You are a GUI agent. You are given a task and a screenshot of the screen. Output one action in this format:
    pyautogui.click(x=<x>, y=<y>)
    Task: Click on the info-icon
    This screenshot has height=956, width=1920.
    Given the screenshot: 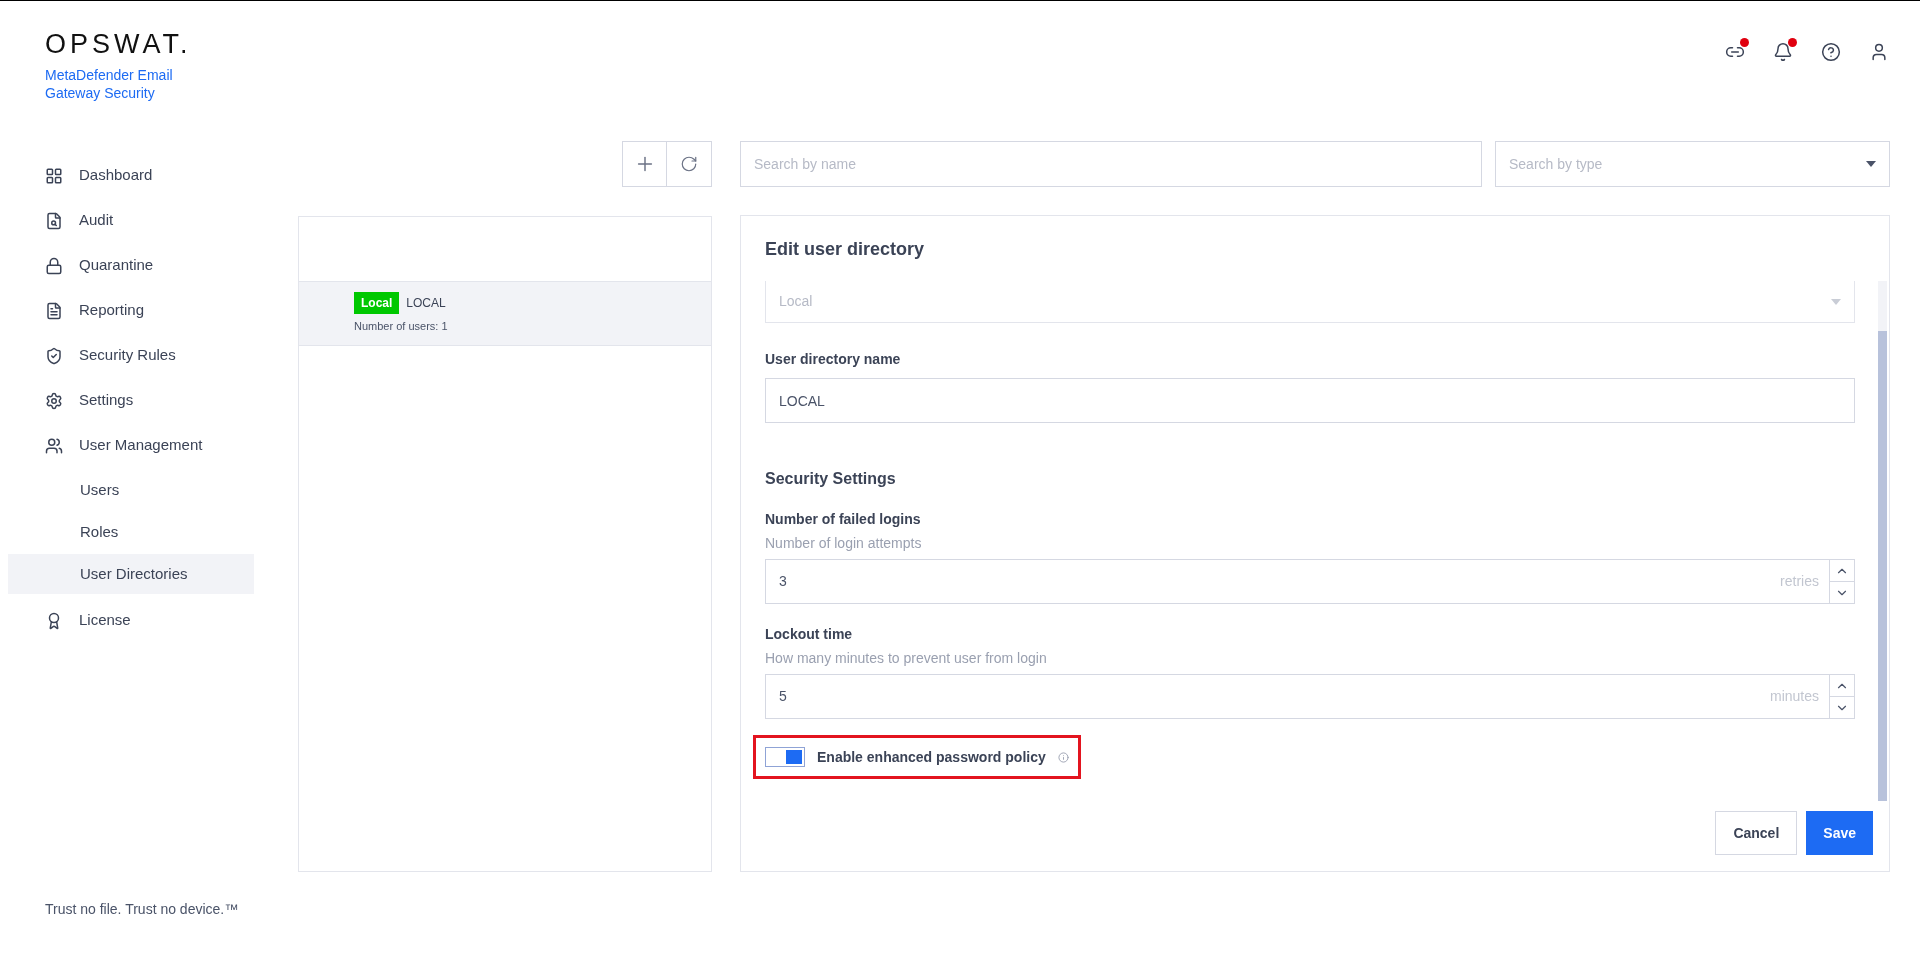 What is the action you would take?
    pyautogui.click(x=1063, y=757)
    